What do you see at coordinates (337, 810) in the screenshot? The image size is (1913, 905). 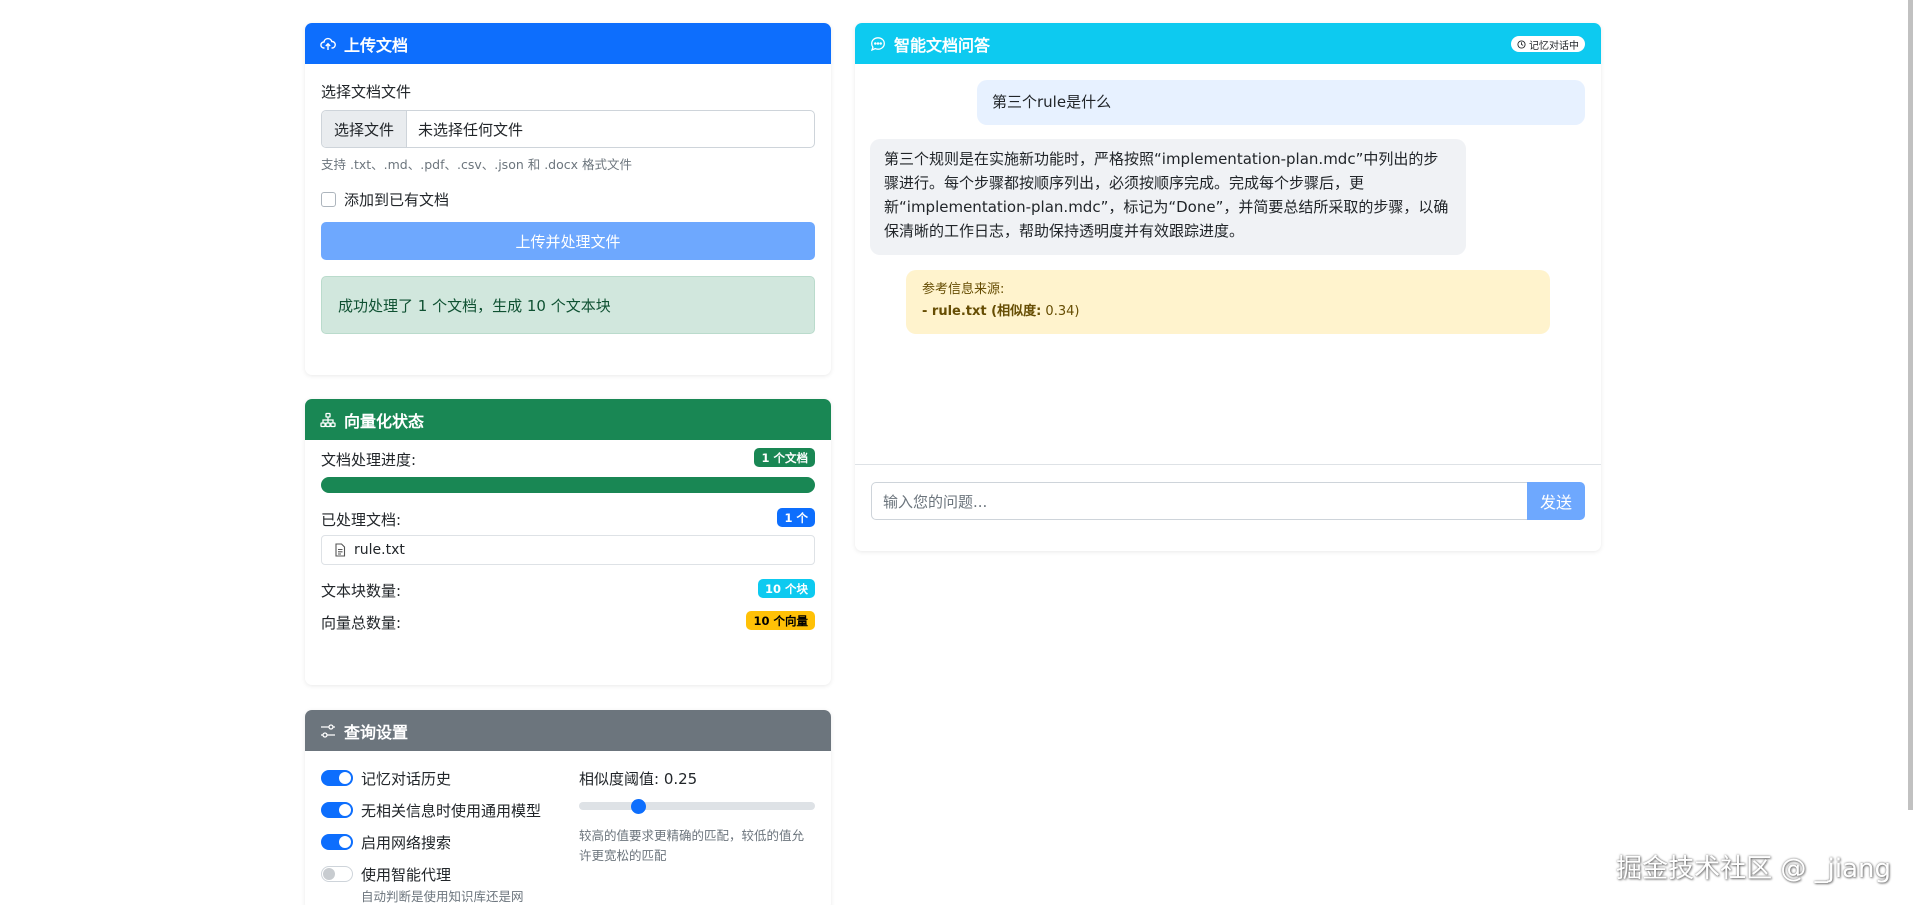 I see `general-model-switch` at bounding box center [337, 810].